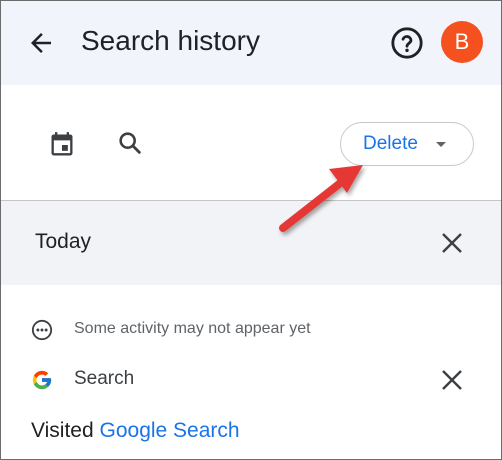  I want to click on page-title: Search history, so click(170, 40).